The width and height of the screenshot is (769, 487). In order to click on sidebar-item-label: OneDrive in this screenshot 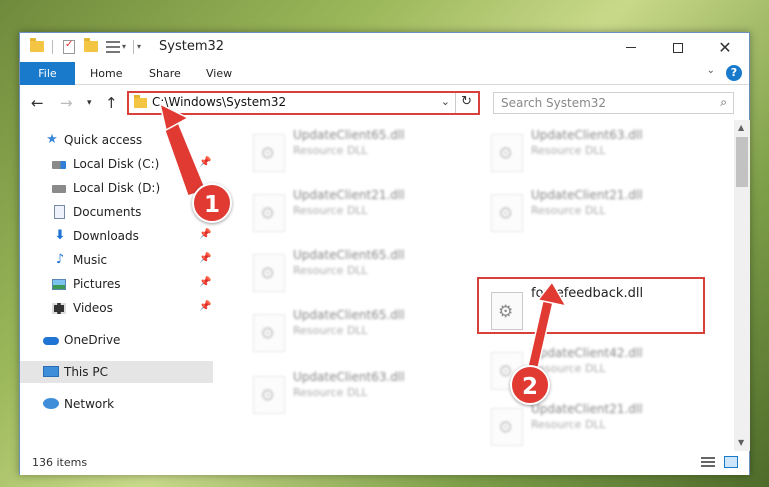, I will do `click(92, 340)`.